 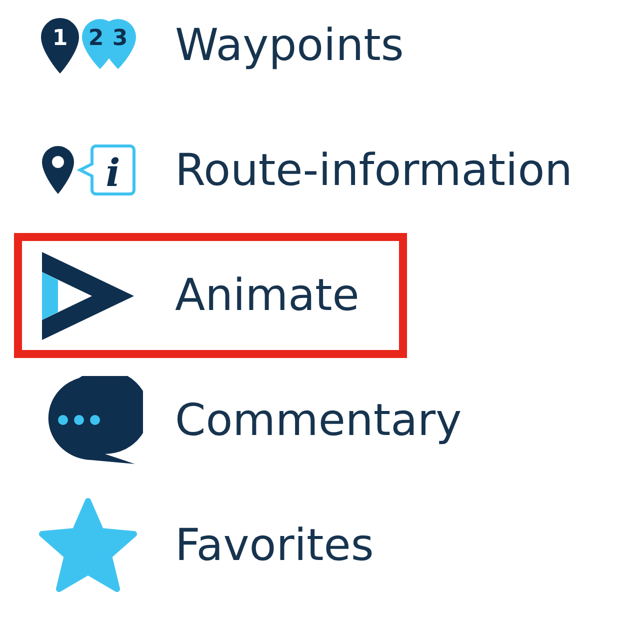 What do you see at coordinates (233, 54) in the screenshot?
I see `menu-item: 1 2 3 Waypoints` at bounding box center [233, 54].